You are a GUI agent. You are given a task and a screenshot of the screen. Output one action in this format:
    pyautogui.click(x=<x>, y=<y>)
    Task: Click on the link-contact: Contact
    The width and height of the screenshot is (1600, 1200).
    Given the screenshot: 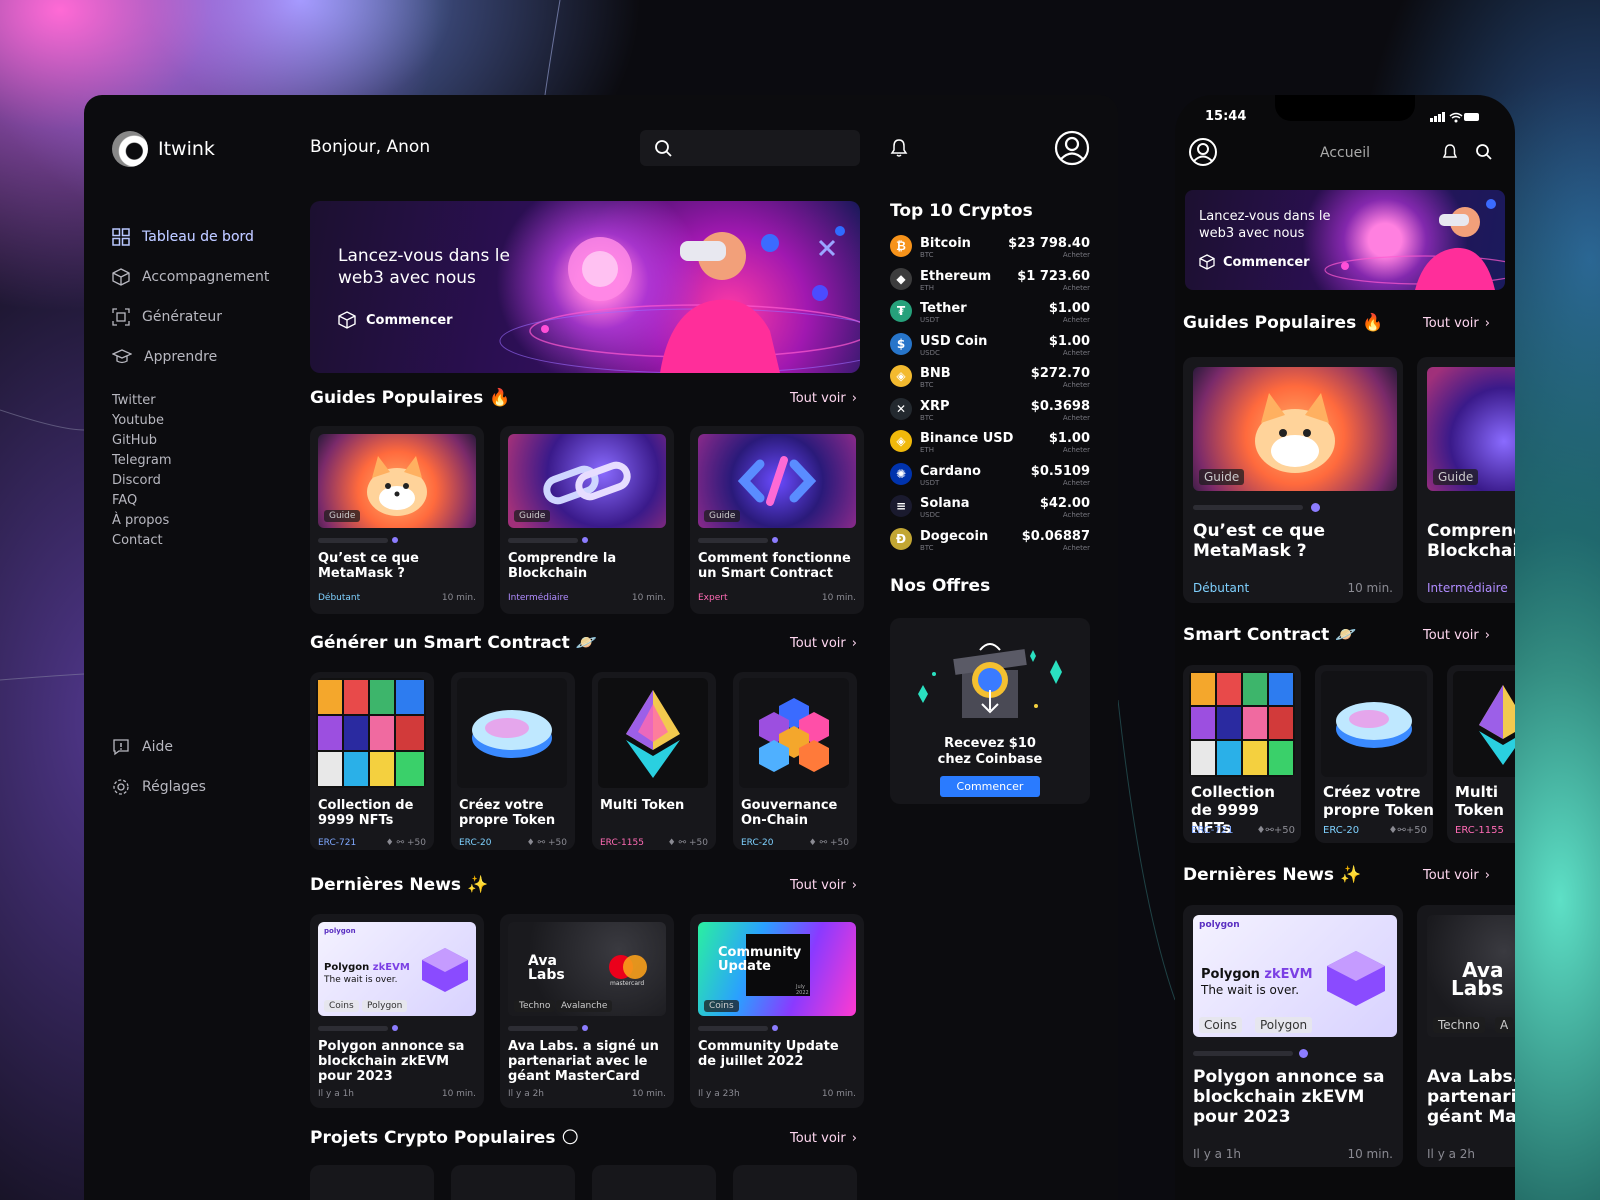 What is the action you would take?
    pyautogui.click(x=199, y=541)
    